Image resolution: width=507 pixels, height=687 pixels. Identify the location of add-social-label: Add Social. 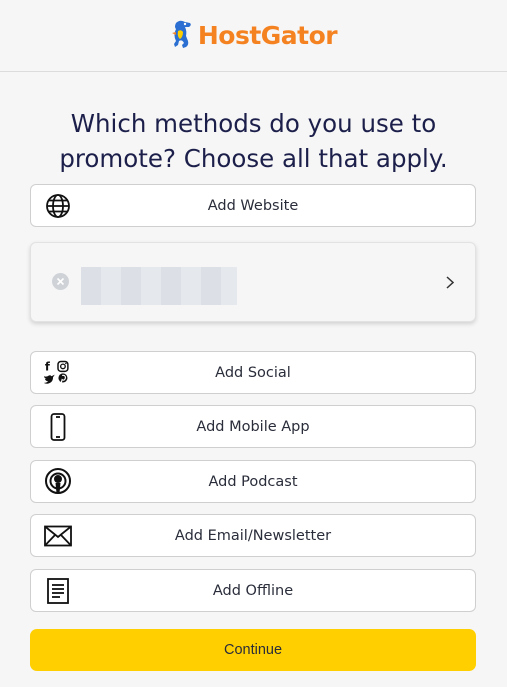
(253, 372).